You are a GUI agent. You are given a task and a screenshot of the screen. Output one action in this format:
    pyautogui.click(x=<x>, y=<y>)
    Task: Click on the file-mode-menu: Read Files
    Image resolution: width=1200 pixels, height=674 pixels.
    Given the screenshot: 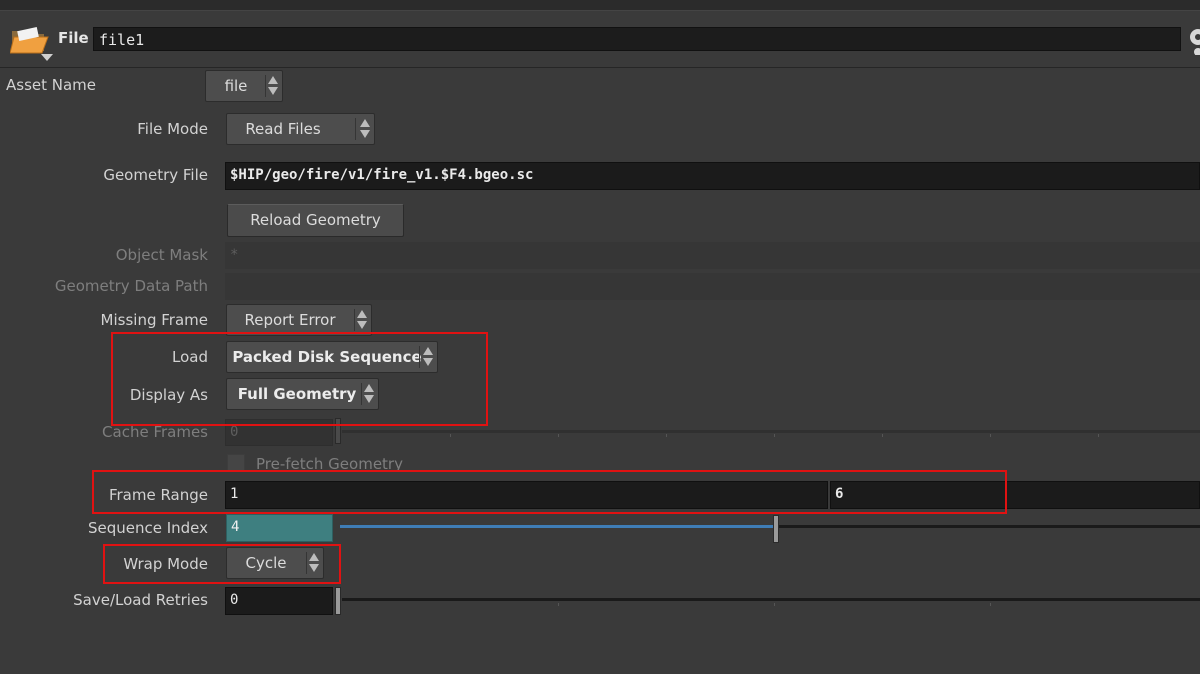 What is the action you would take?
    pyautogui.click(x=300, y=129)
    